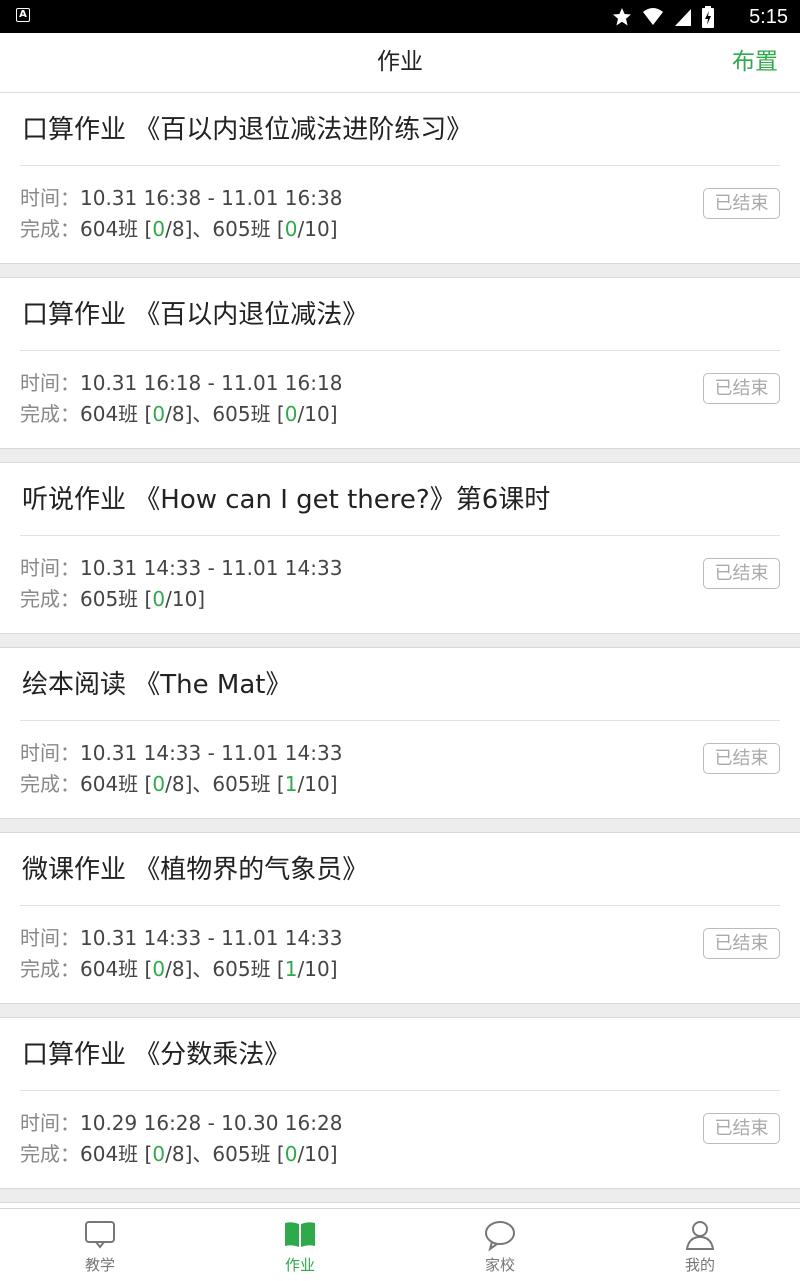 This screenshot has width=800, height=1281. I want to click on homework-title: 听说作业 《How can I get there?》第6课时, so click(286, 500).